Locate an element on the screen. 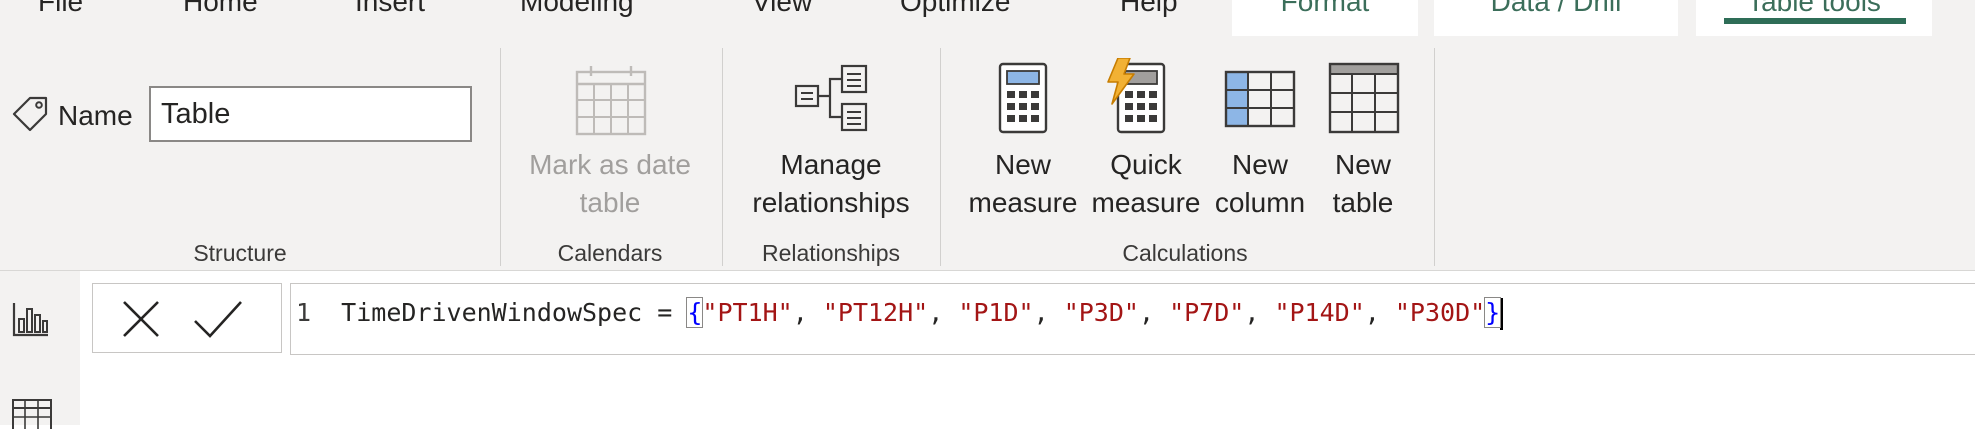 This screenshot has height=434, width=1975. tag-icon is located at coordinates (30, 116).